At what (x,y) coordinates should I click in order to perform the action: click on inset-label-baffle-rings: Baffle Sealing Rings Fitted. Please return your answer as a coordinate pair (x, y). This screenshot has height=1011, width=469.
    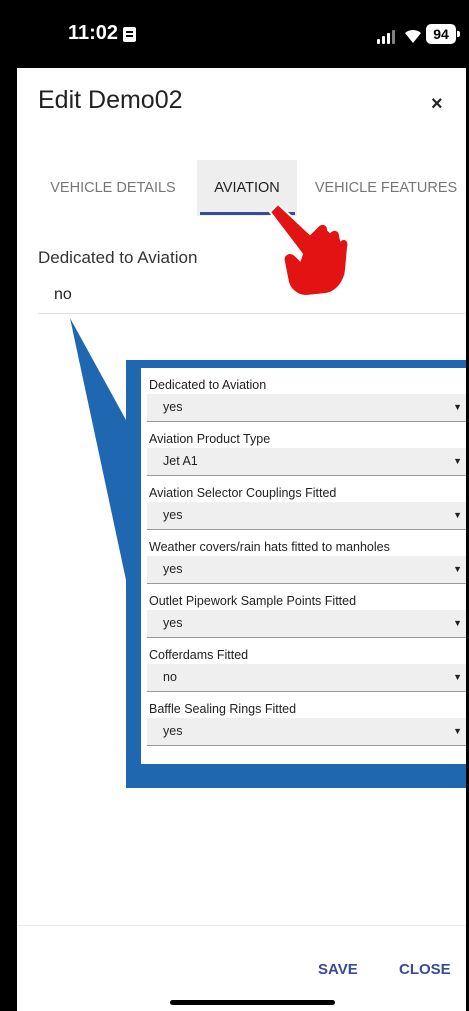
    Looking at the image, I should click on (223, 709).